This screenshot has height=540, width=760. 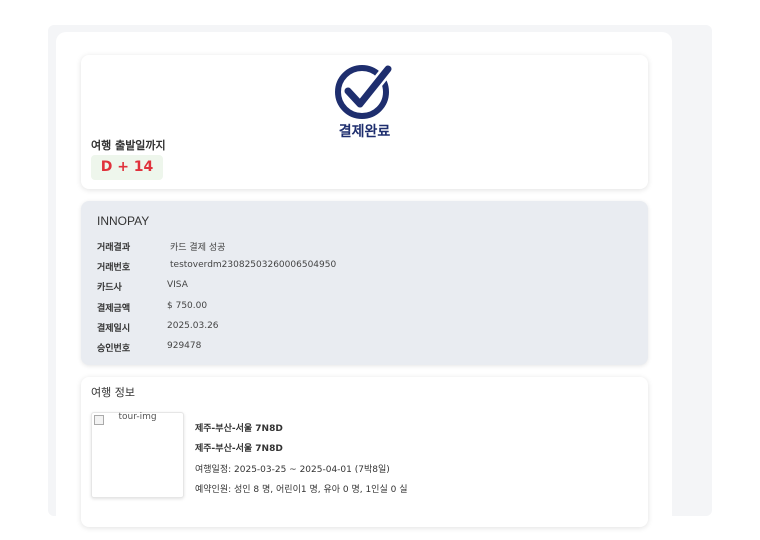 I want to click on tour-name: 제주-부산-서울 7N8D, so click(x=239, y=427).